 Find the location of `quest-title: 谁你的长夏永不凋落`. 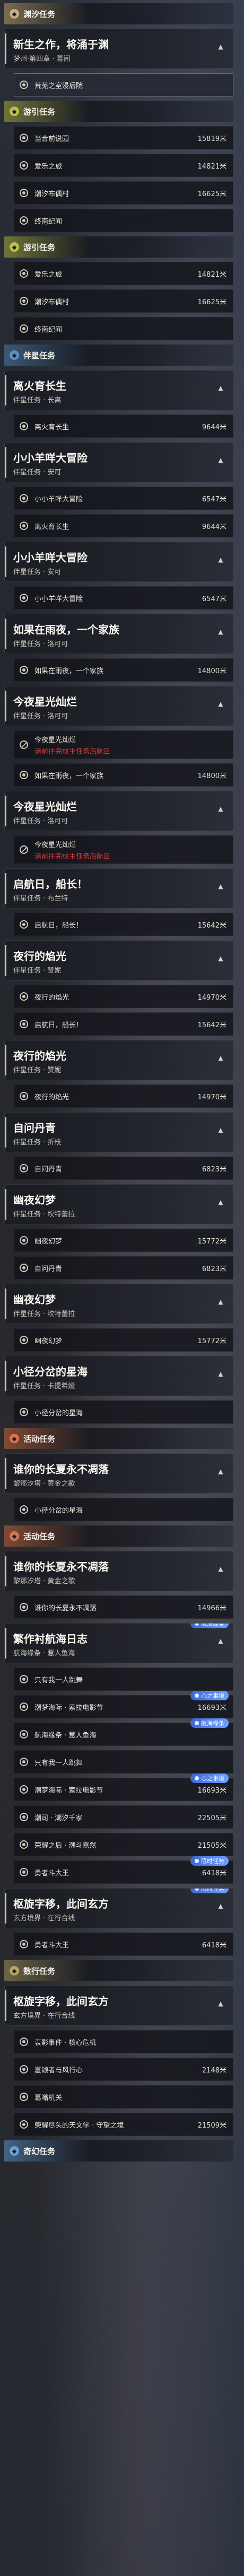

quest-title: 谁你的长夏永不凋落 is located at coordinates (61, 1566).